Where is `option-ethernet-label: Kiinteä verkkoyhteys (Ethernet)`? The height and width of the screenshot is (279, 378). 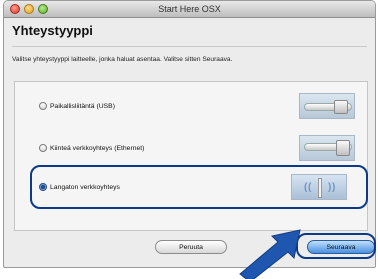 option-ethernet-label: Kiinteä verkkoyhteys (Ethernet) is located at coordinates (97, 148).